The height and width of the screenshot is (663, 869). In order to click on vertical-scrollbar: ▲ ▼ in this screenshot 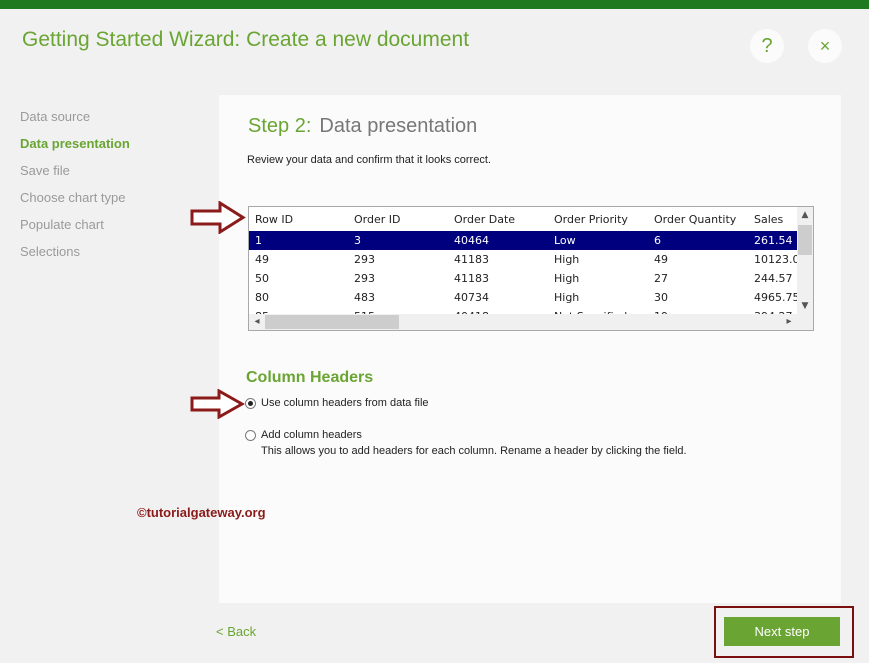, I will do `click(805, 260)`.